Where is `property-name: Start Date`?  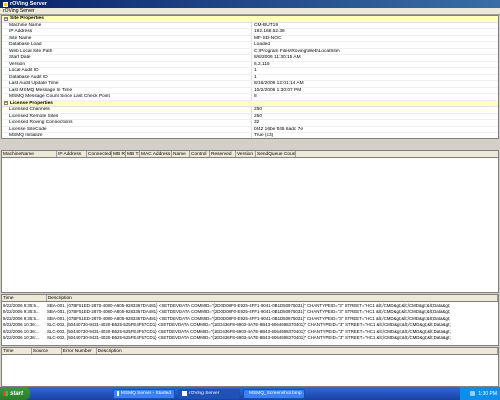 property-name: Start Date is located at coordinates (127, 58).